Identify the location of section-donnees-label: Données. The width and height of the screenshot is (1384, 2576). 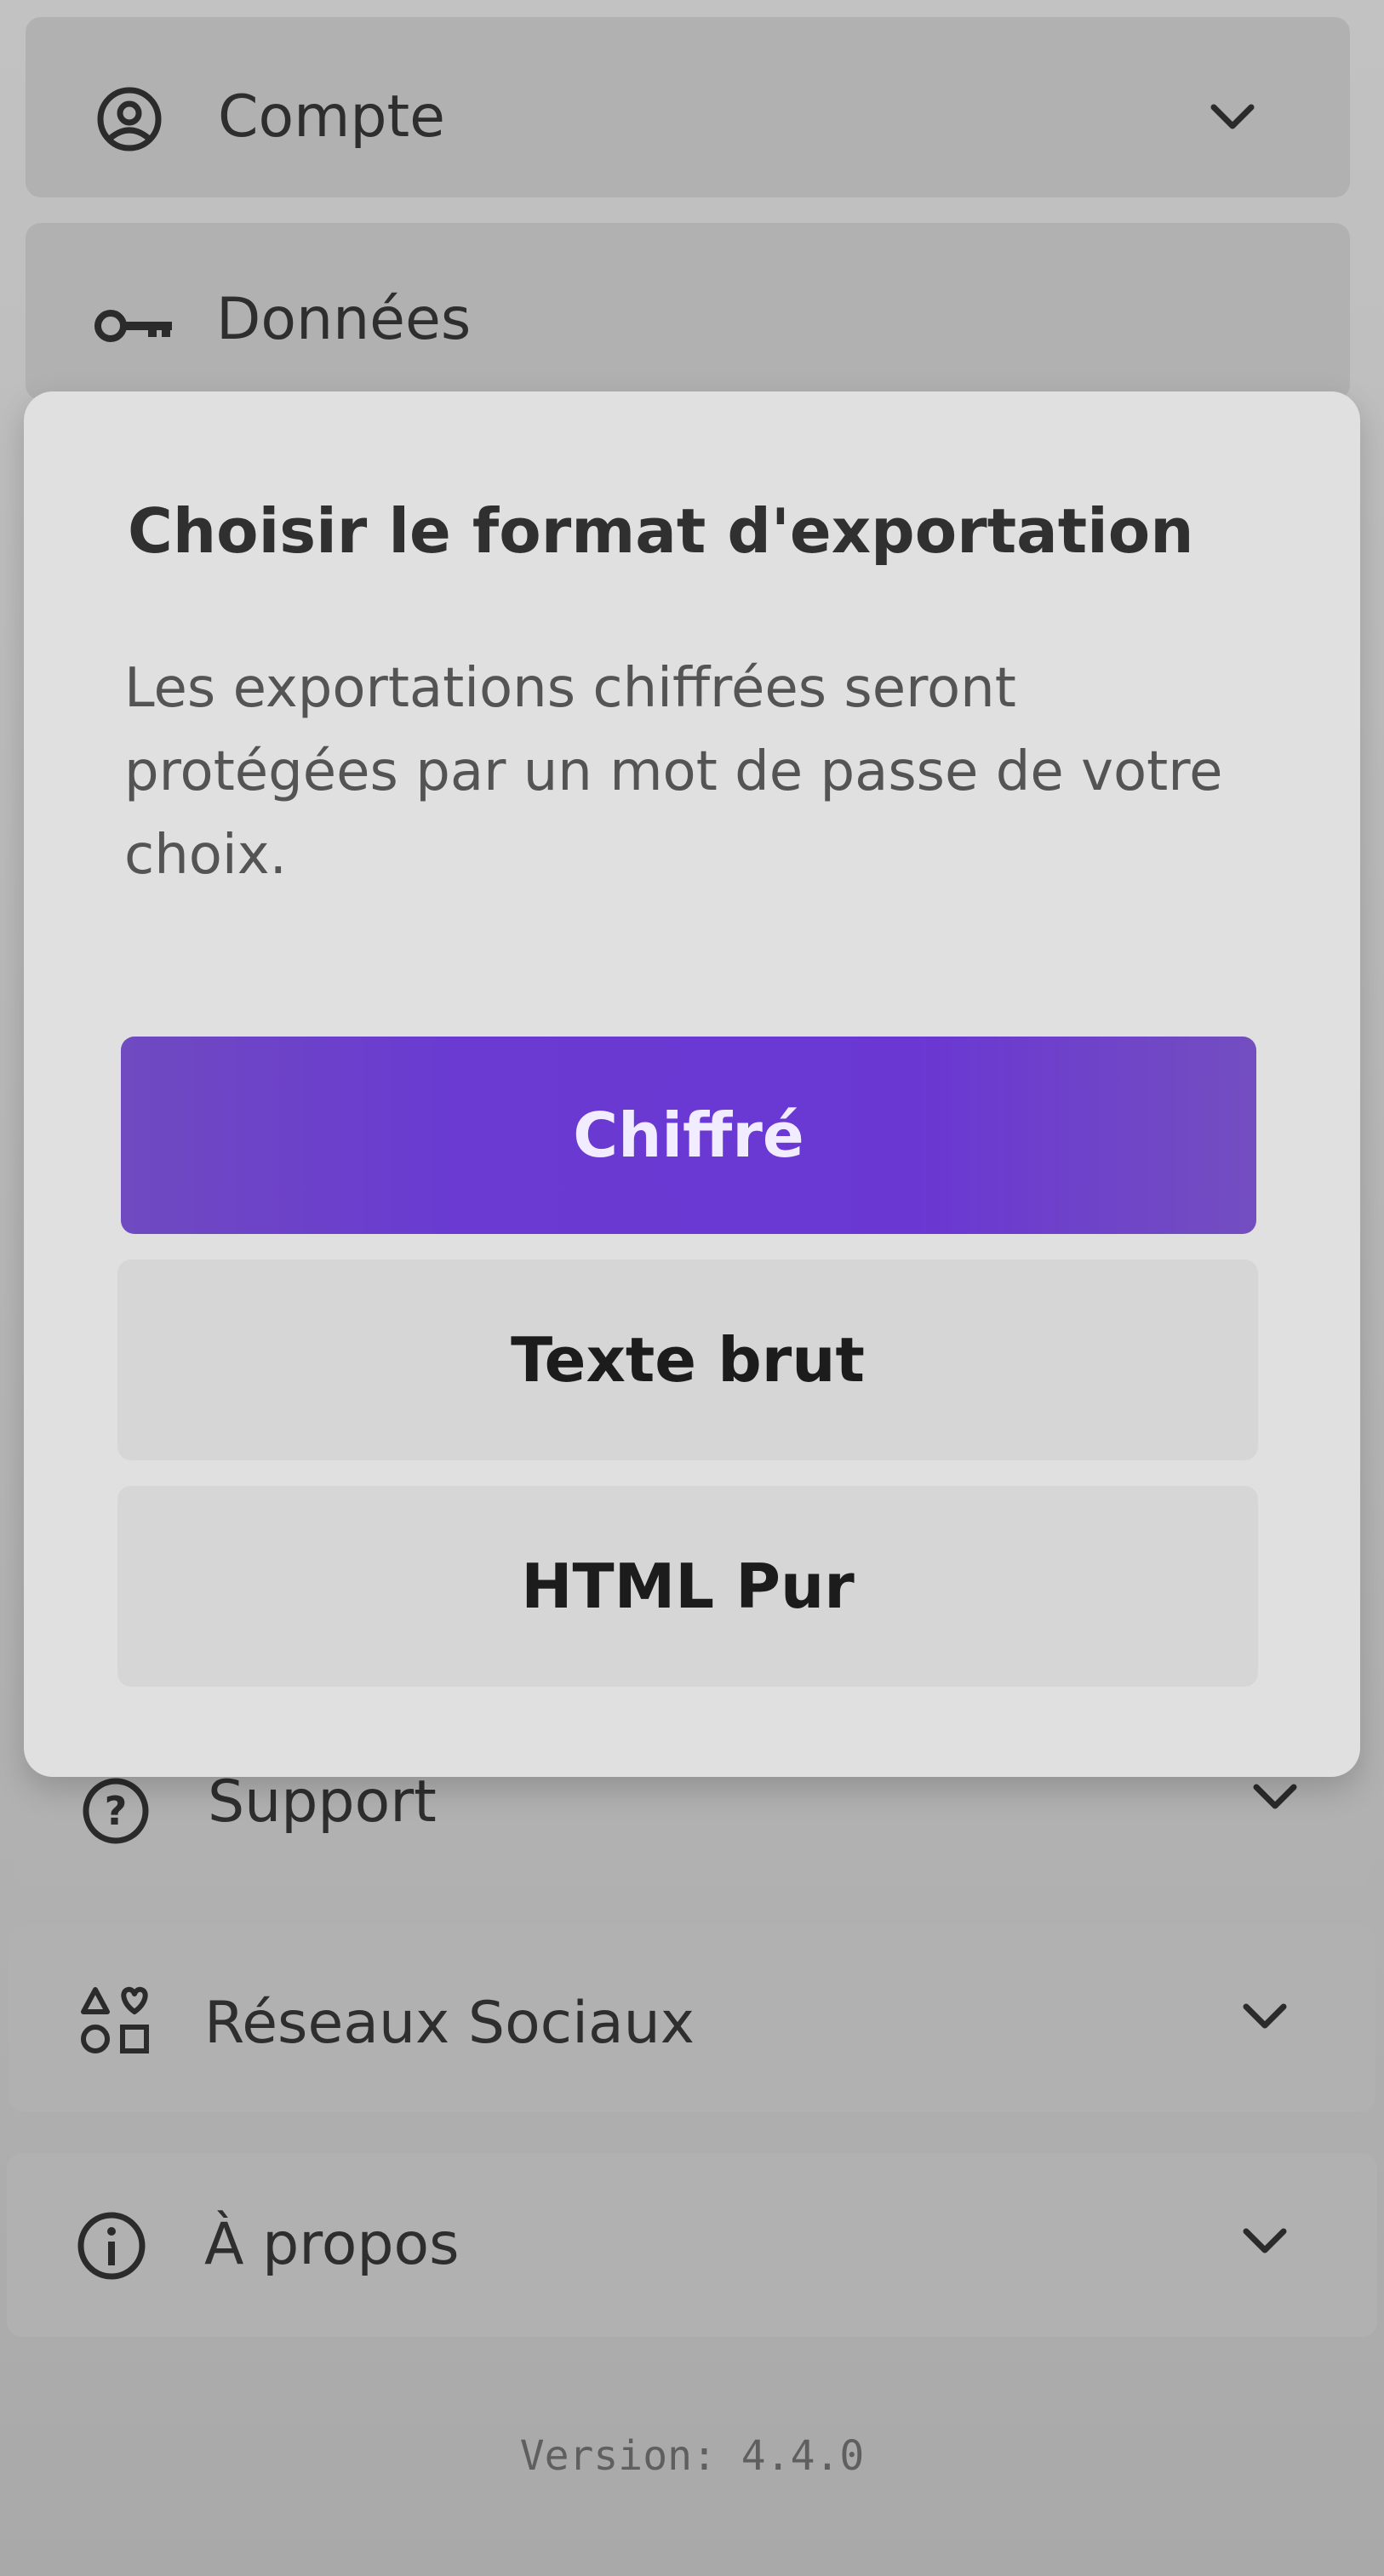
(344, 319).